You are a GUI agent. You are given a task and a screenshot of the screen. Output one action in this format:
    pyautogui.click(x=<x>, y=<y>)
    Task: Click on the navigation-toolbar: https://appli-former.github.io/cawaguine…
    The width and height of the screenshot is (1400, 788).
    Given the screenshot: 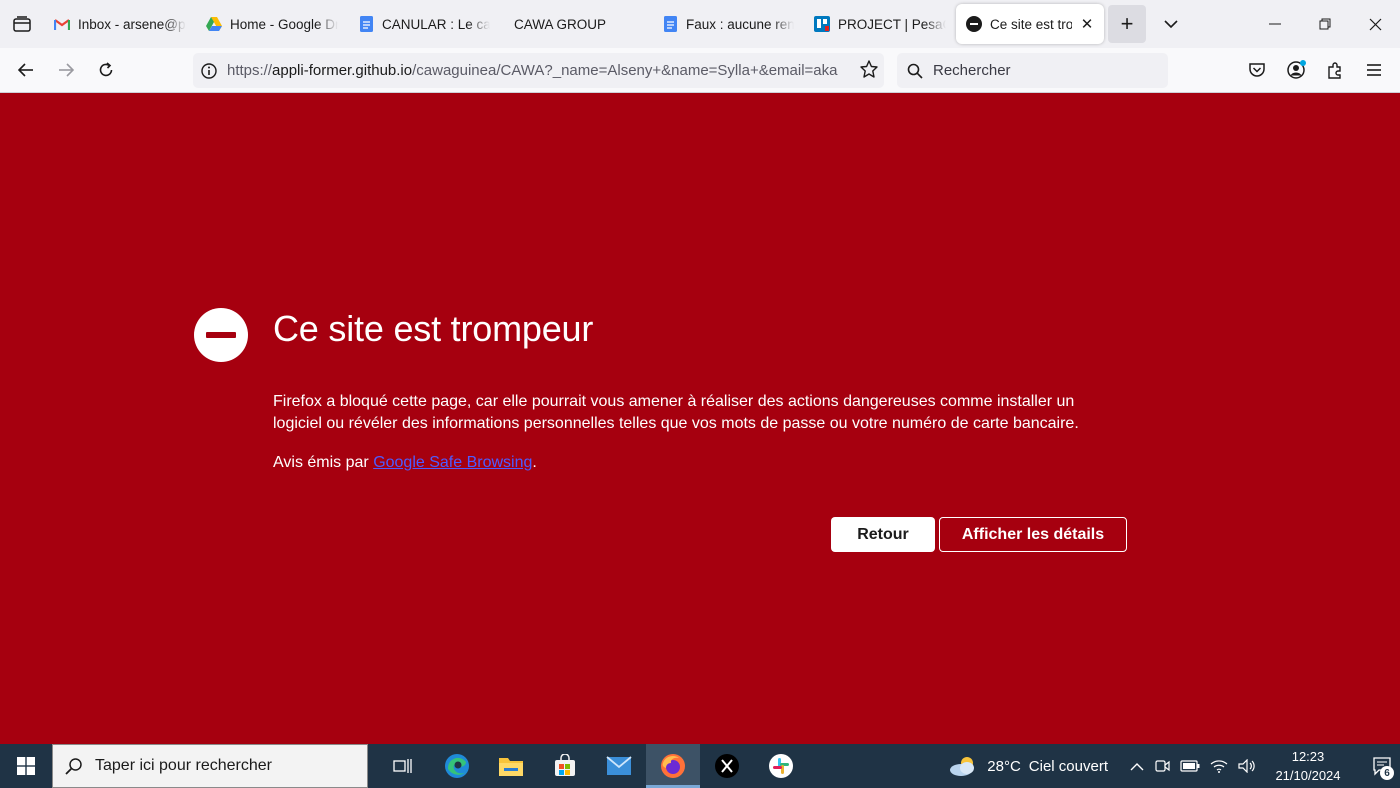 What is the action you would take?
    pyautogui.click(x=700, y=70)
    